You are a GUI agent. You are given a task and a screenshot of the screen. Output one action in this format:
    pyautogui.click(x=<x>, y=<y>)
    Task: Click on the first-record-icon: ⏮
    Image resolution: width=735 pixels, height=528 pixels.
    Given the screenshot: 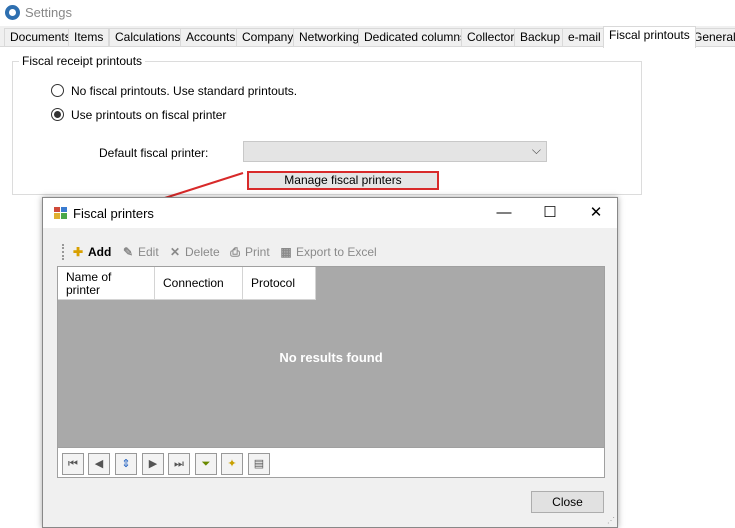 What is the action you would take?
    pyautogui.click(x=73, y=464)
    